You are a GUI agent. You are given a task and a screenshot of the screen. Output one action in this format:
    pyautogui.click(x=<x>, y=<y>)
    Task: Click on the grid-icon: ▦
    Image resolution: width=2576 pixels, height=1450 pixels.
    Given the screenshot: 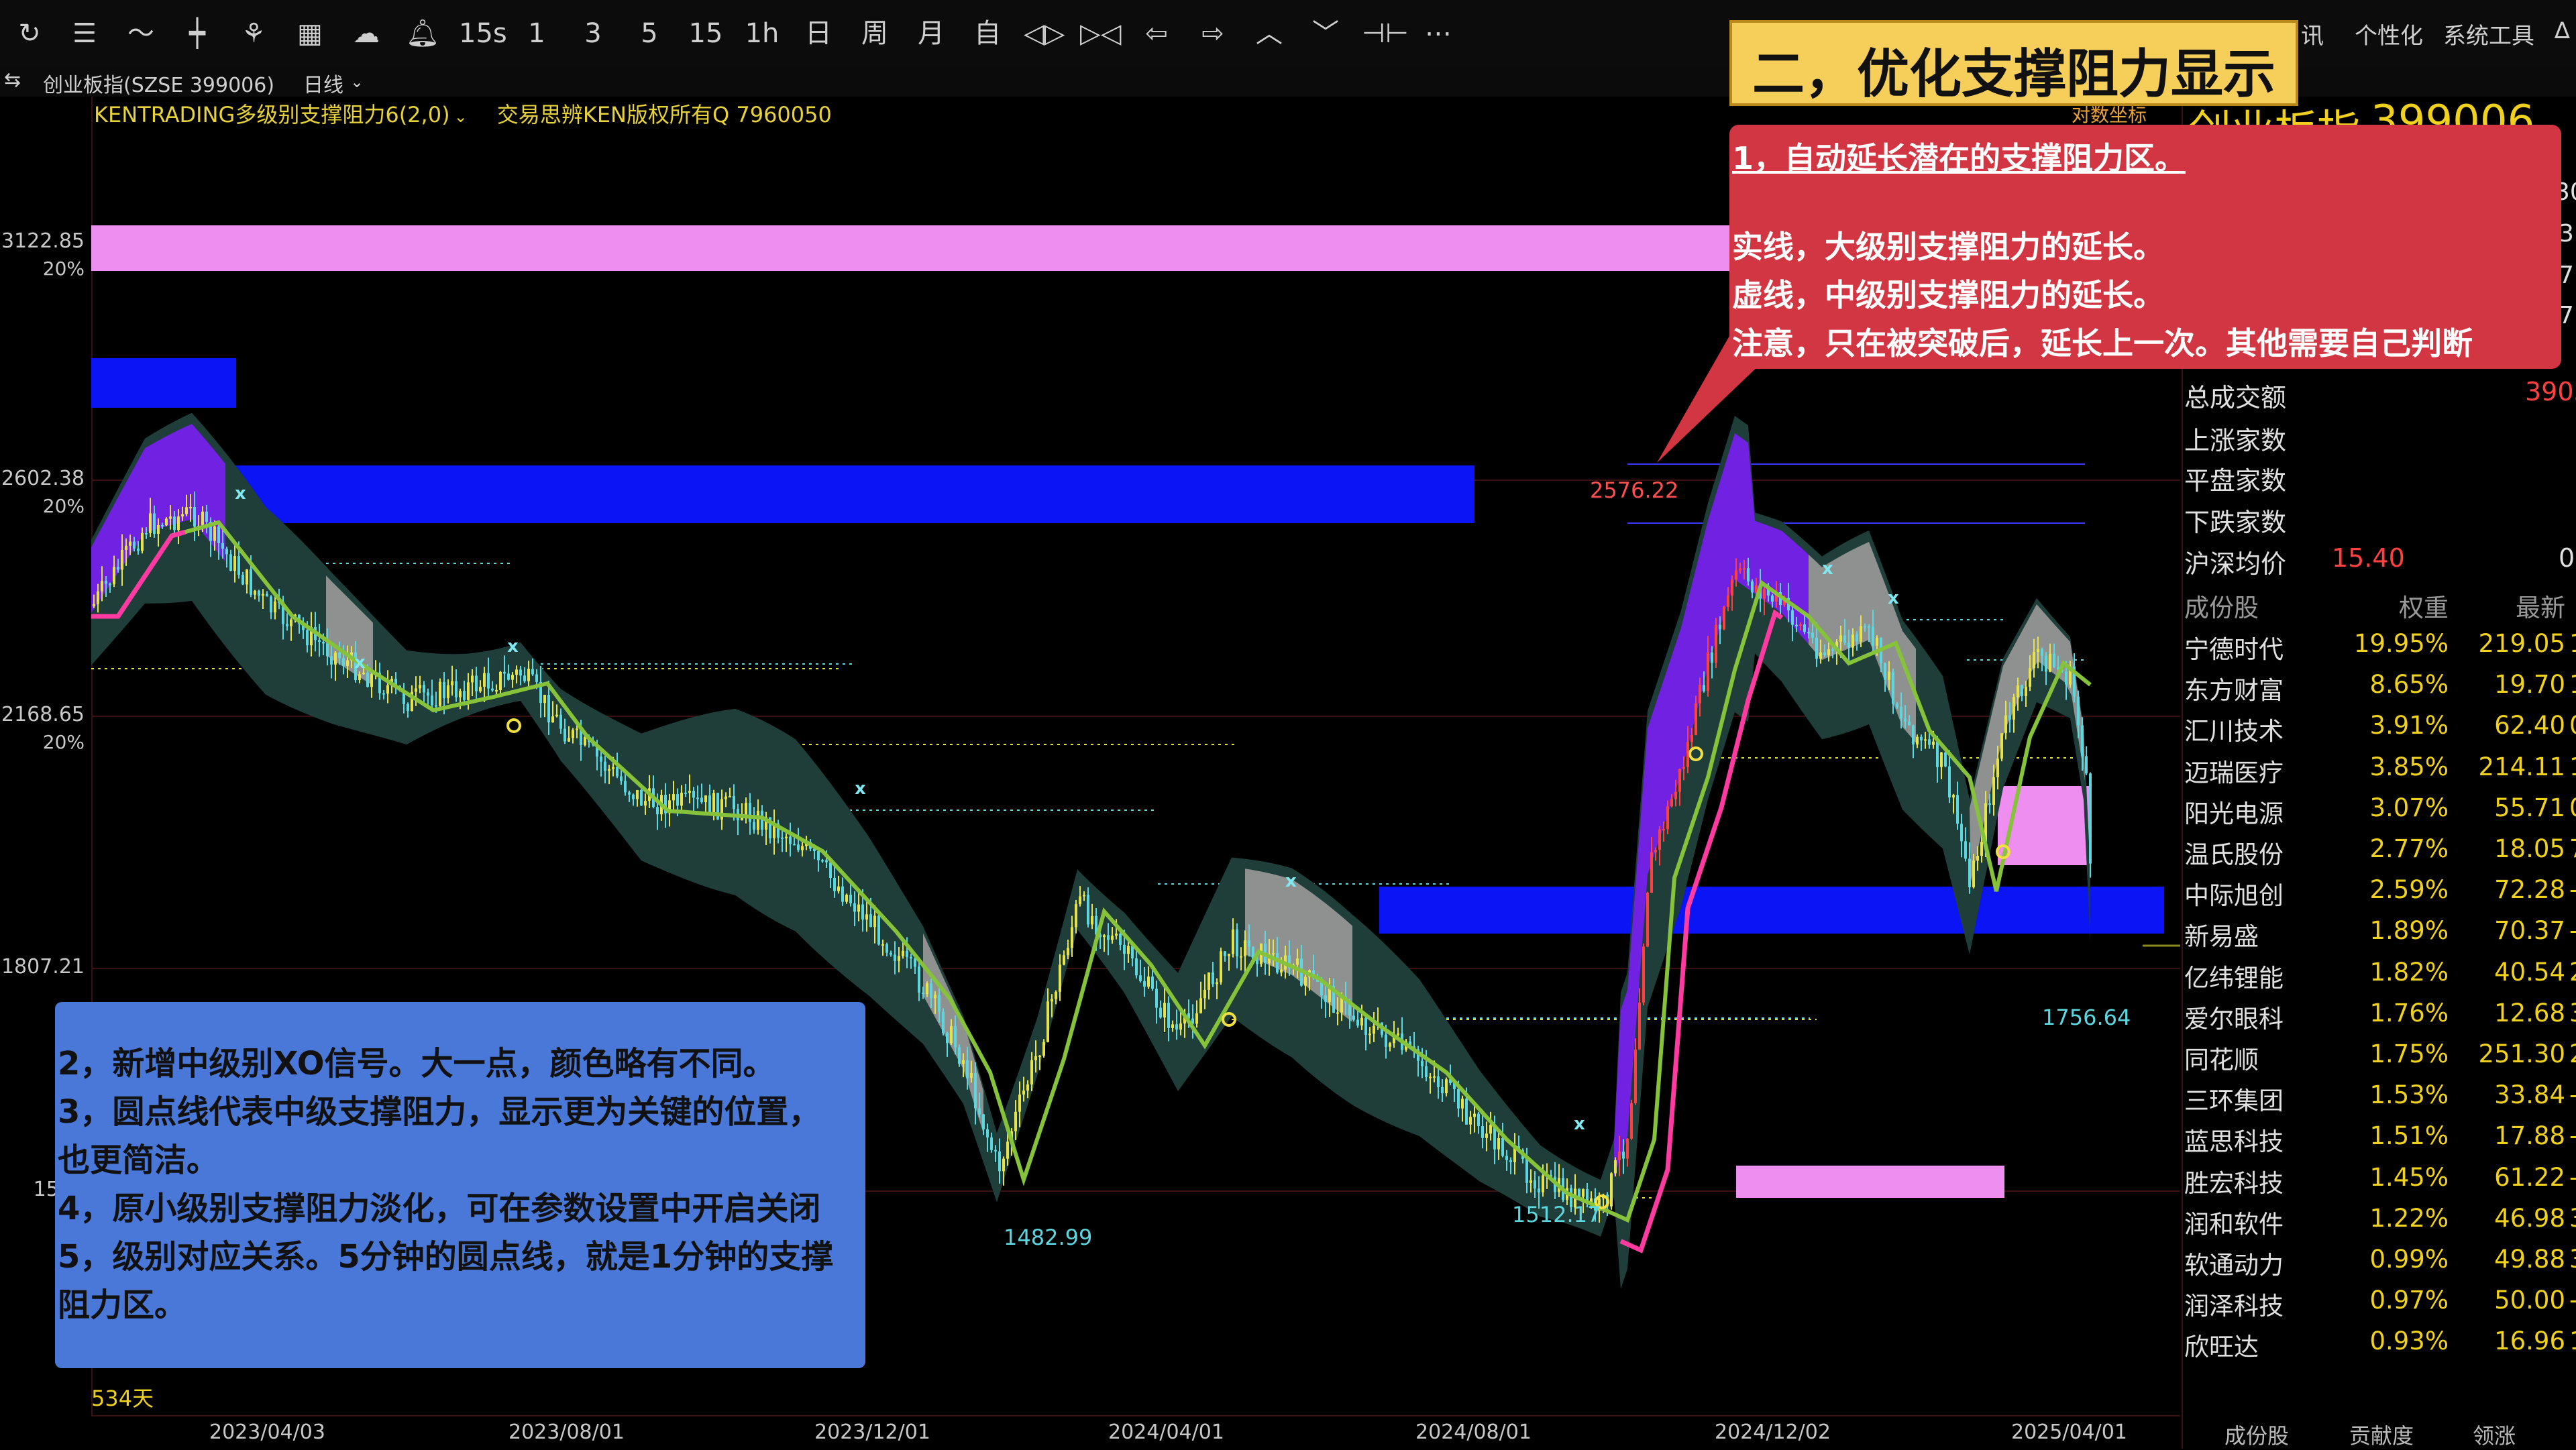 What is the action you would take?
    pyautogui.click(x=310, y=33)
    